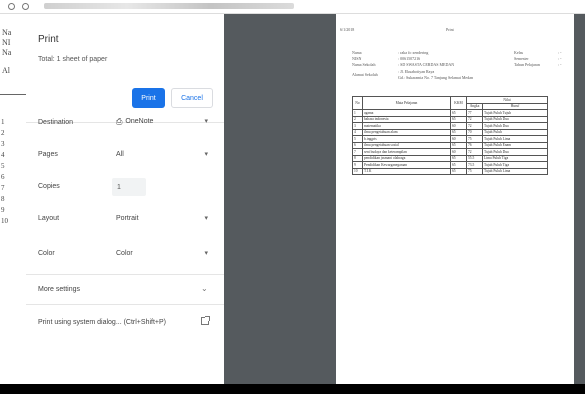  What do you see at coordinates (25, 6) in the screenshot?
I see `reload-icon` at bounding box center [25, 6].